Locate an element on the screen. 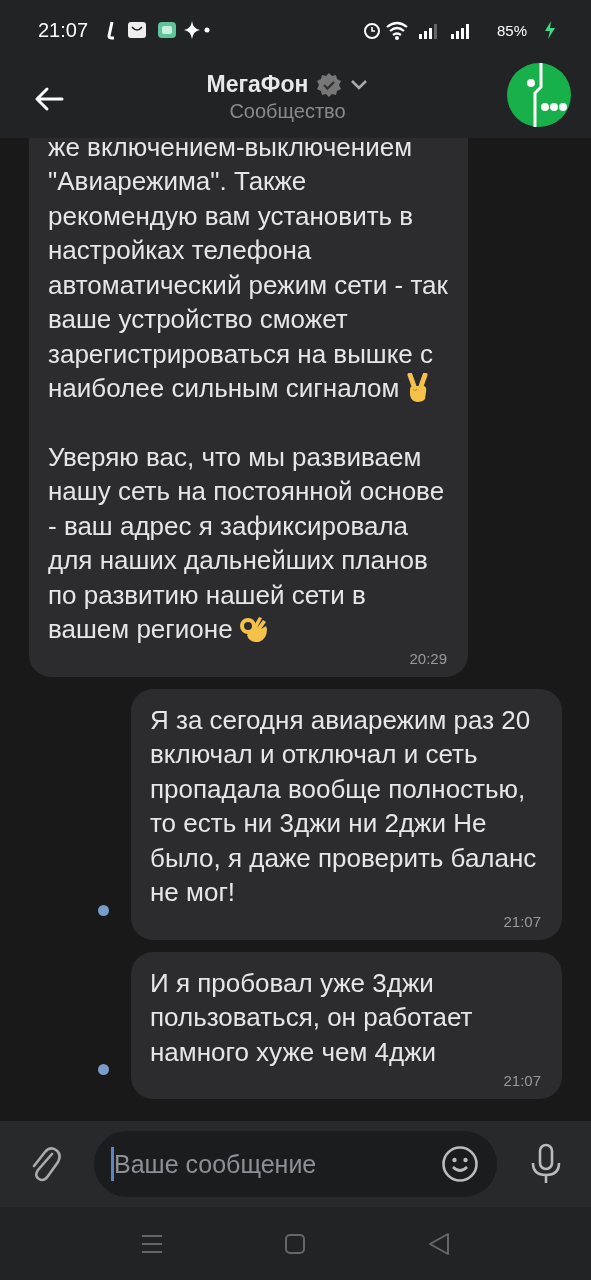 The image size is (591, 1280). chat-title: МегаФон is located at coordinates (257, 84).